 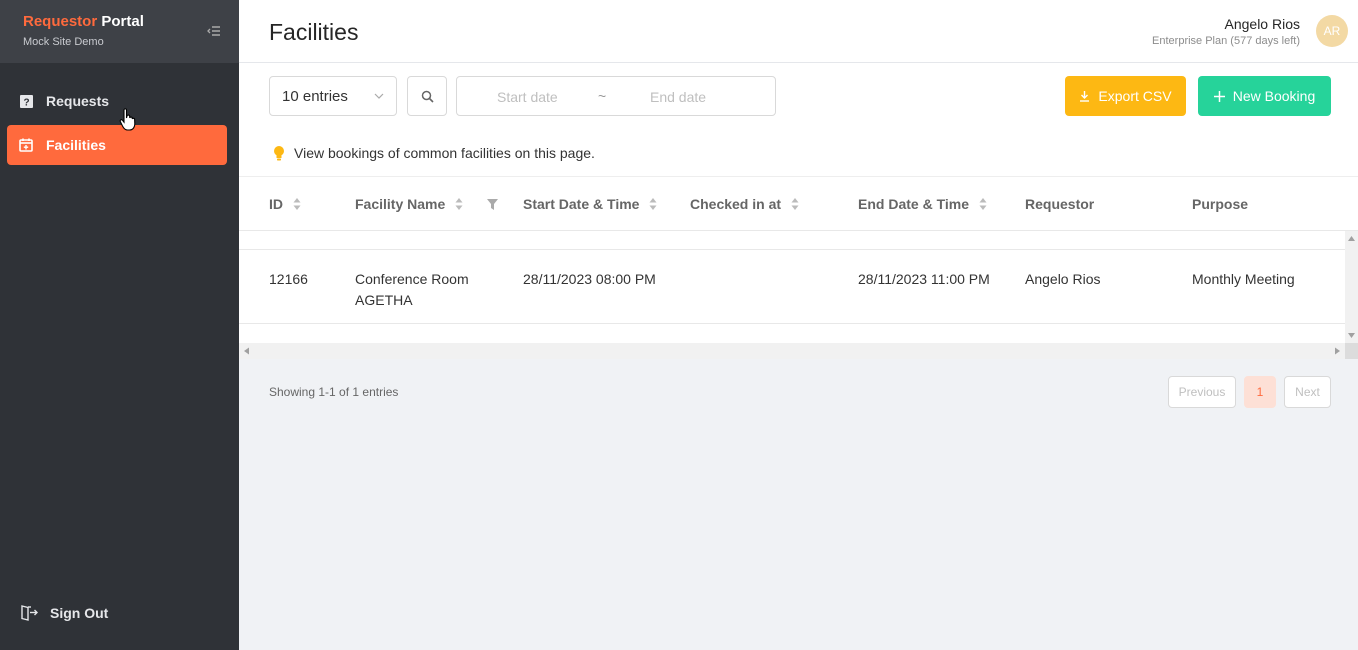 What do you see at coordinates (285, 204) in the screenshot?
I see `column-header-id: ID` at bounding box center [285, 204].